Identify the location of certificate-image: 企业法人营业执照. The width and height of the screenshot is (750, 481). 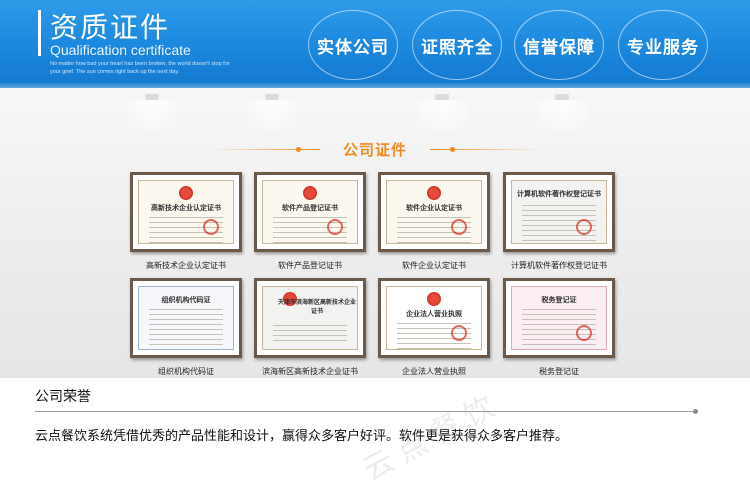
(434, 318).